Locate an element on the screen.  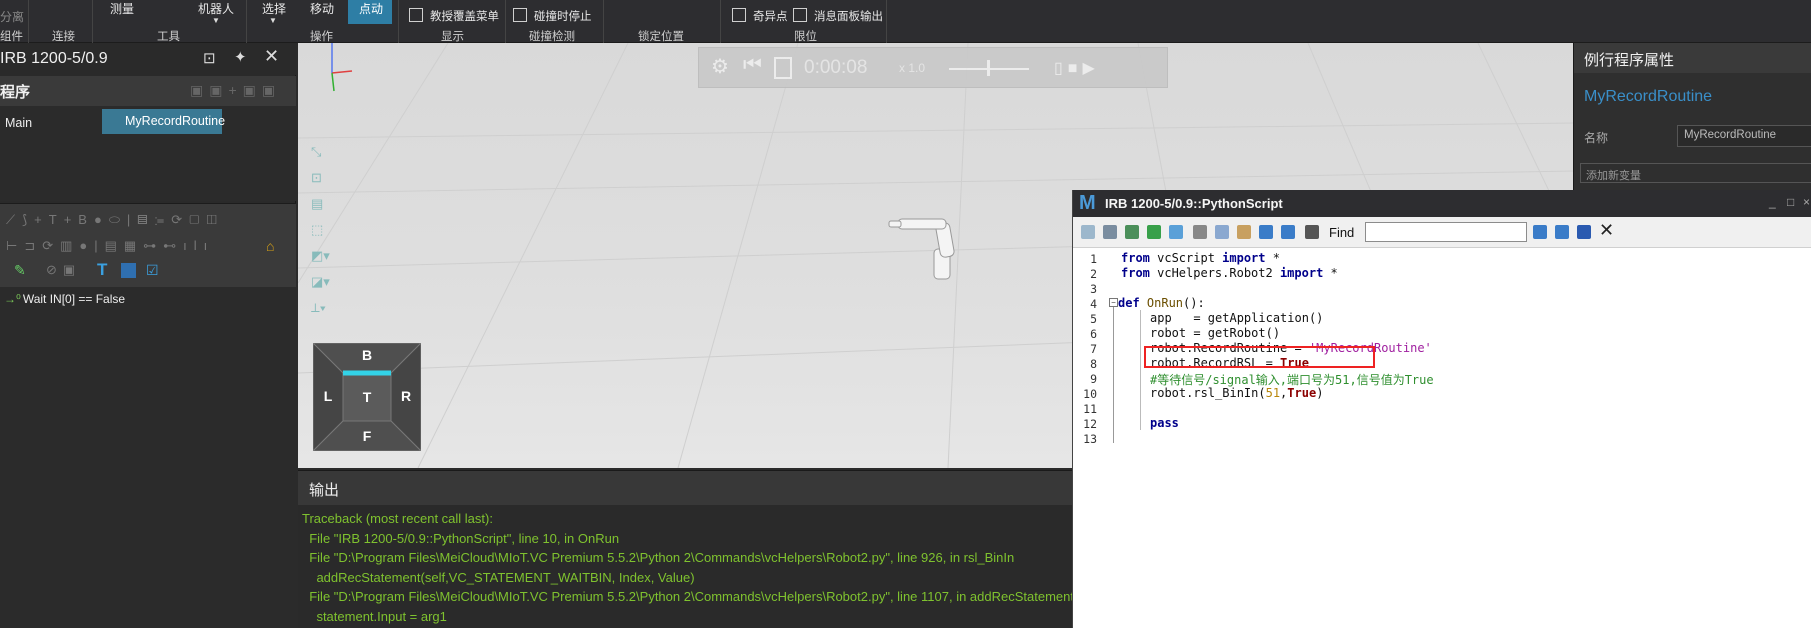
minimize-icon: _ is located at coordinates (1772, 202).